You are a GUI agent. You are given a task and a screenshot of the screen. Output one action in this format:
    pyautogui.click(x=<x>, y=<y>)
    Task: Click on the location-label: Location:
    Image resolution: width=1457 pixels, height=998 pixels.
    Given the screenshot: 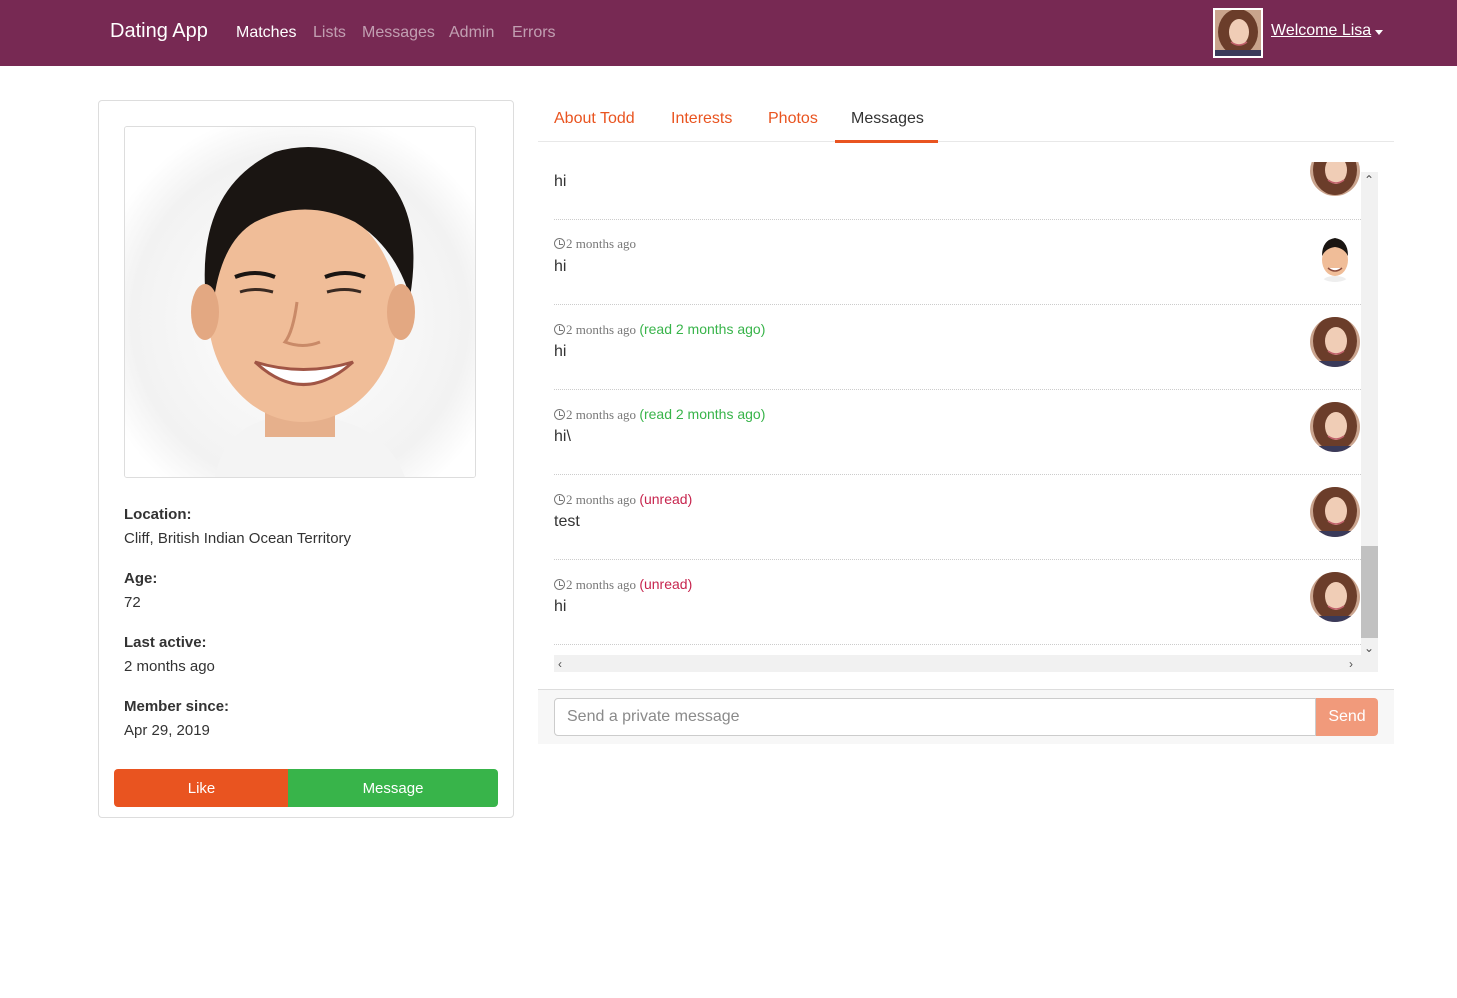 What is the action you would take?
    pyautogui.click(x=158, y=514)
    